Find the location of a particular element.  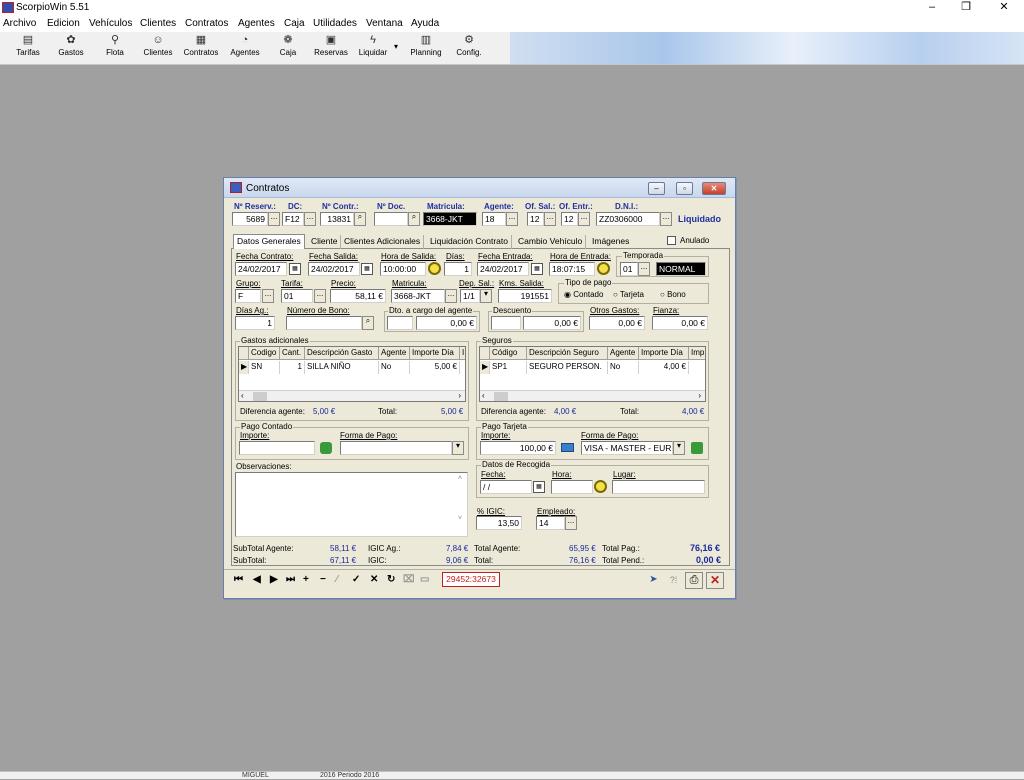

gastos-col-codigo: Codigo is located at coordinates (264, 353).